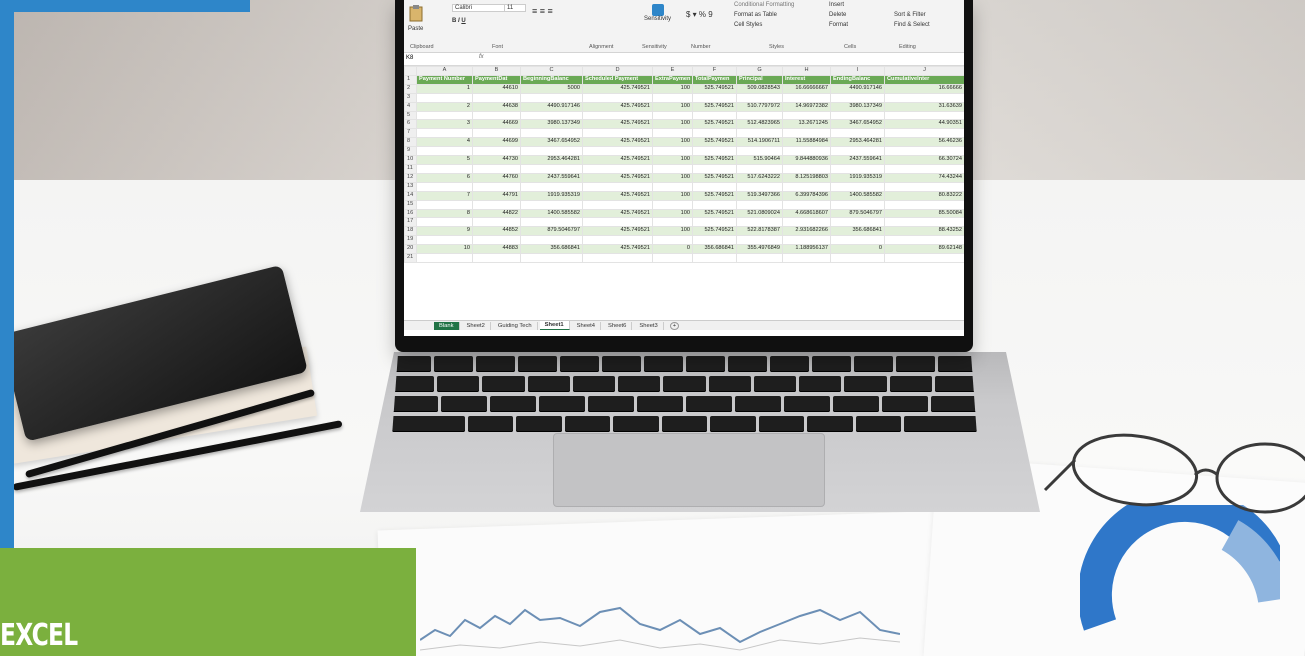 Image resolution: width=1305 pixels, height=656 pixels. I want to click on table-cell: 16.66666667, so click(806, 88).